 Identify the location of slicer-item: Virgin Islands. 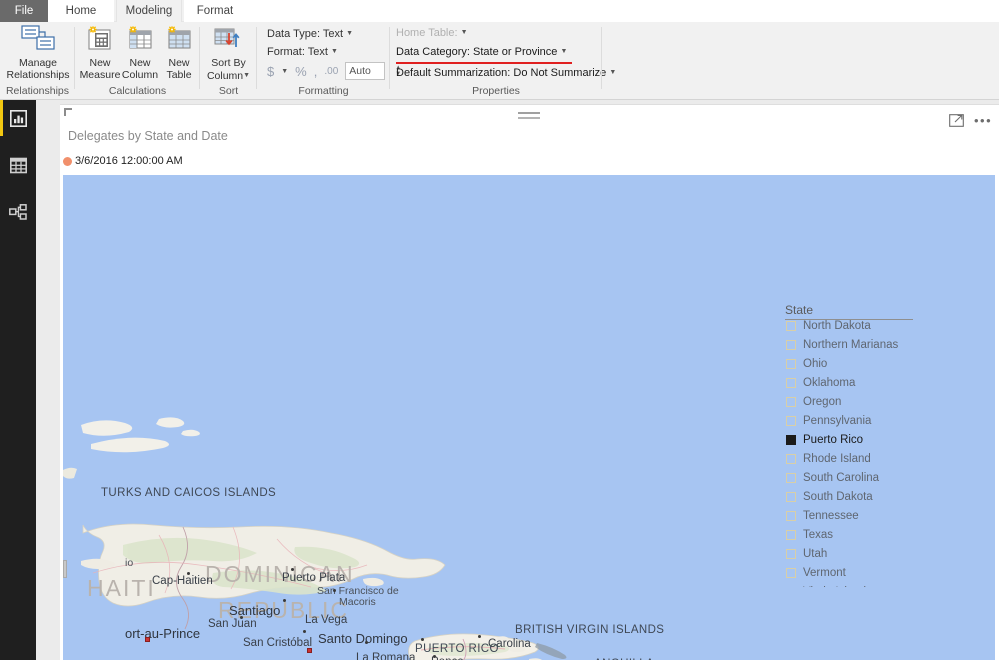
(875, 584).